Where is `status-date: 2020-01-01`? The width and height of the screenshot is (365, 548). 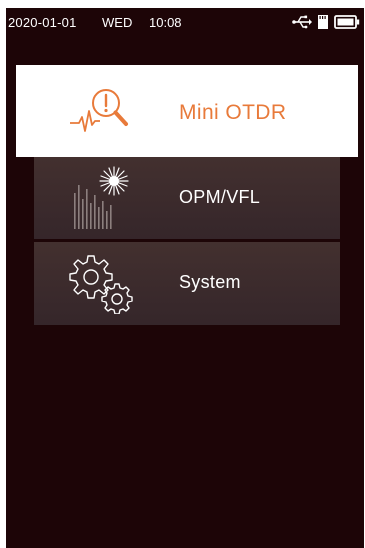 status-date: 2020-01-01 is located at coordinates (42, 22).